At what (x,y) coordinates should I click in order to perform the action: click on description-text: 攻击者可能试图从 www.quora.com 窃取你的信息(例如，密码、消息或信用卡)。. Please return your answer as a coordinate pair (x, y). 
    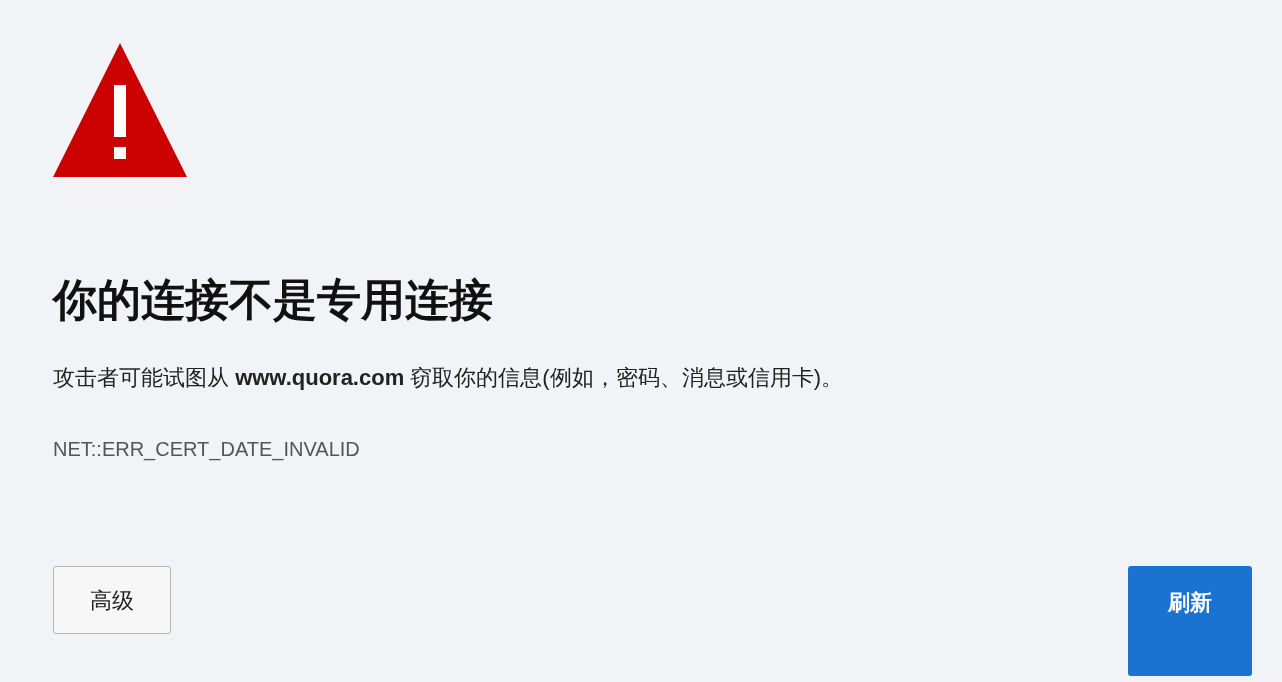
    Looking at the image, I should click on (448, 378).